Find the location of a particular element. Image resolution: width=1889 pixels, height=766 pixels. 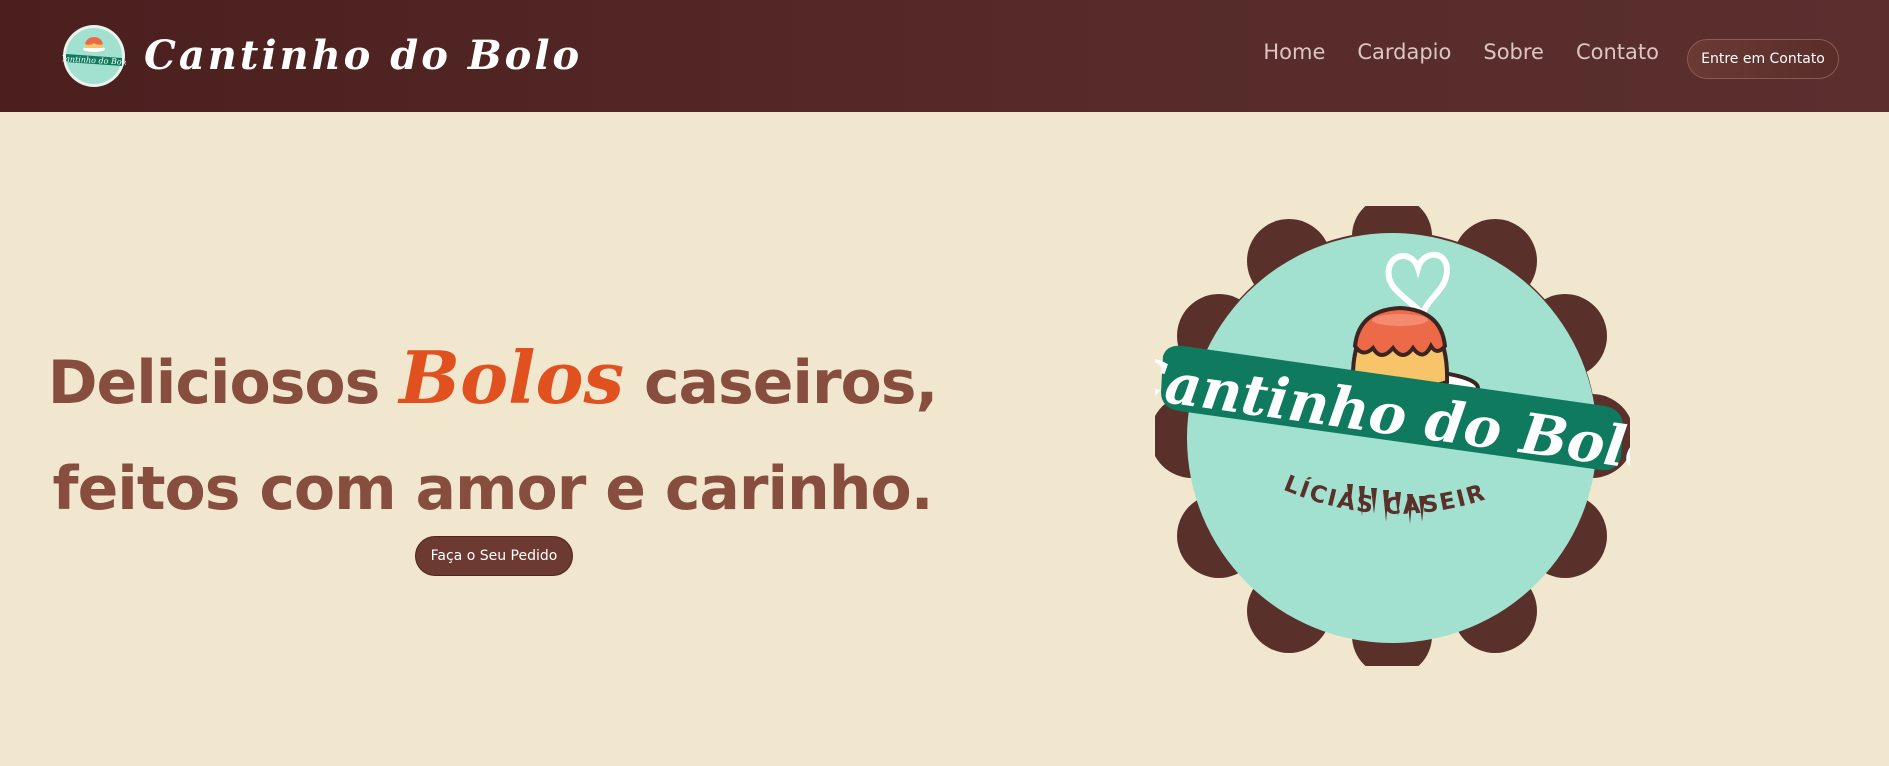

hero-title-line-1: Deliciosos Bolos caseiros, is located at coordinates (492, 380).